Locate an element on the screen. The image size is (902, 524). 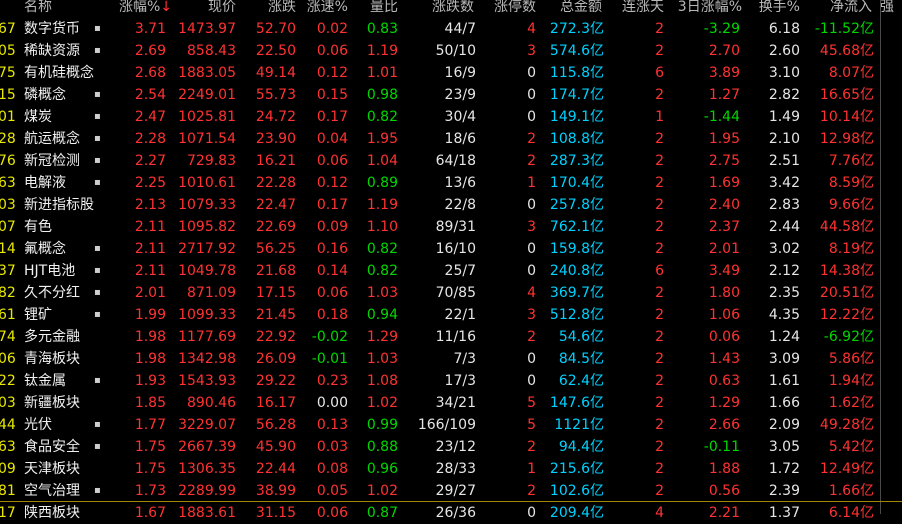
row-code: 67 is located at coordinates (8, 29).